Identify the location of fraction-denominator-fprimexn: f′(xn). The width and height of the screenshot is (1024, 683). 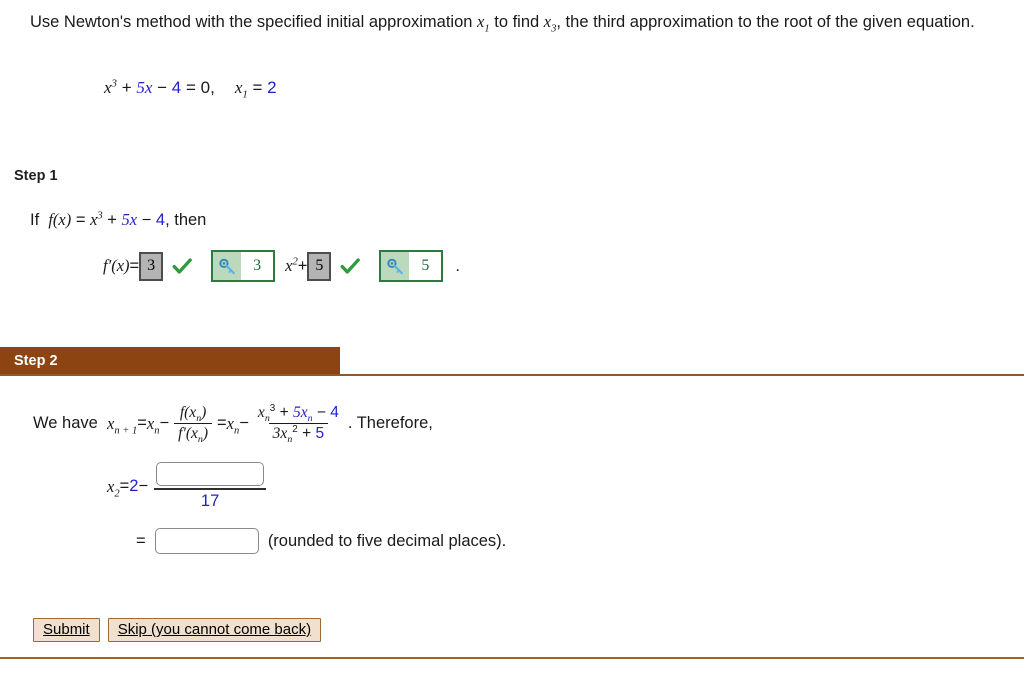
(193, 434).